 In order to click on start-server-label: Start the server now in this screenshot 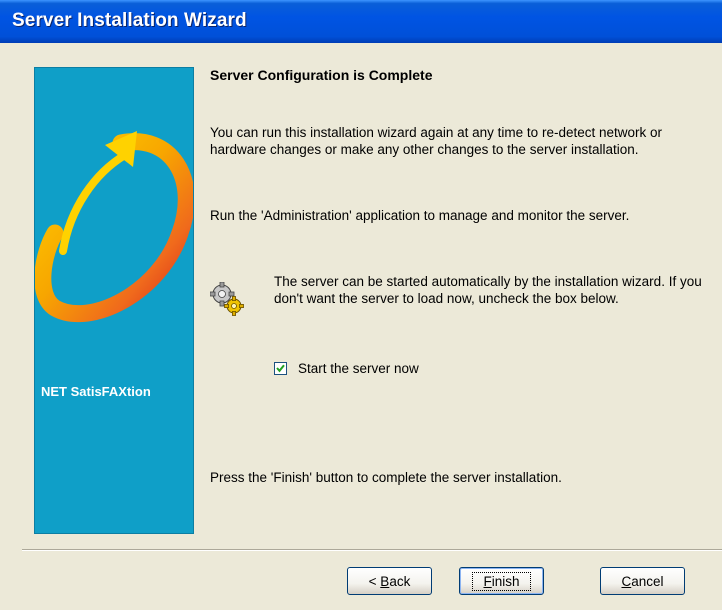, I will do `click(358, 368)`.